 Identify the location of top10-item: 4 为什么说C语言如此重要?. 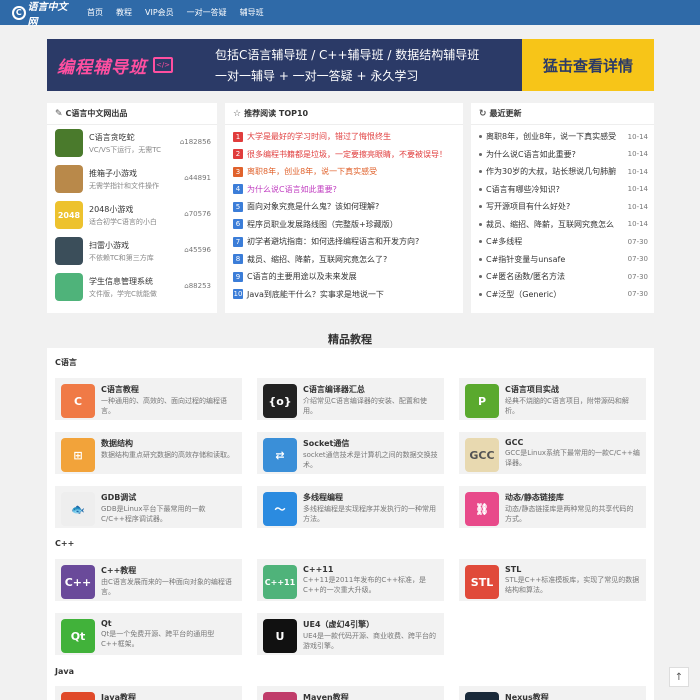
(344, 190).